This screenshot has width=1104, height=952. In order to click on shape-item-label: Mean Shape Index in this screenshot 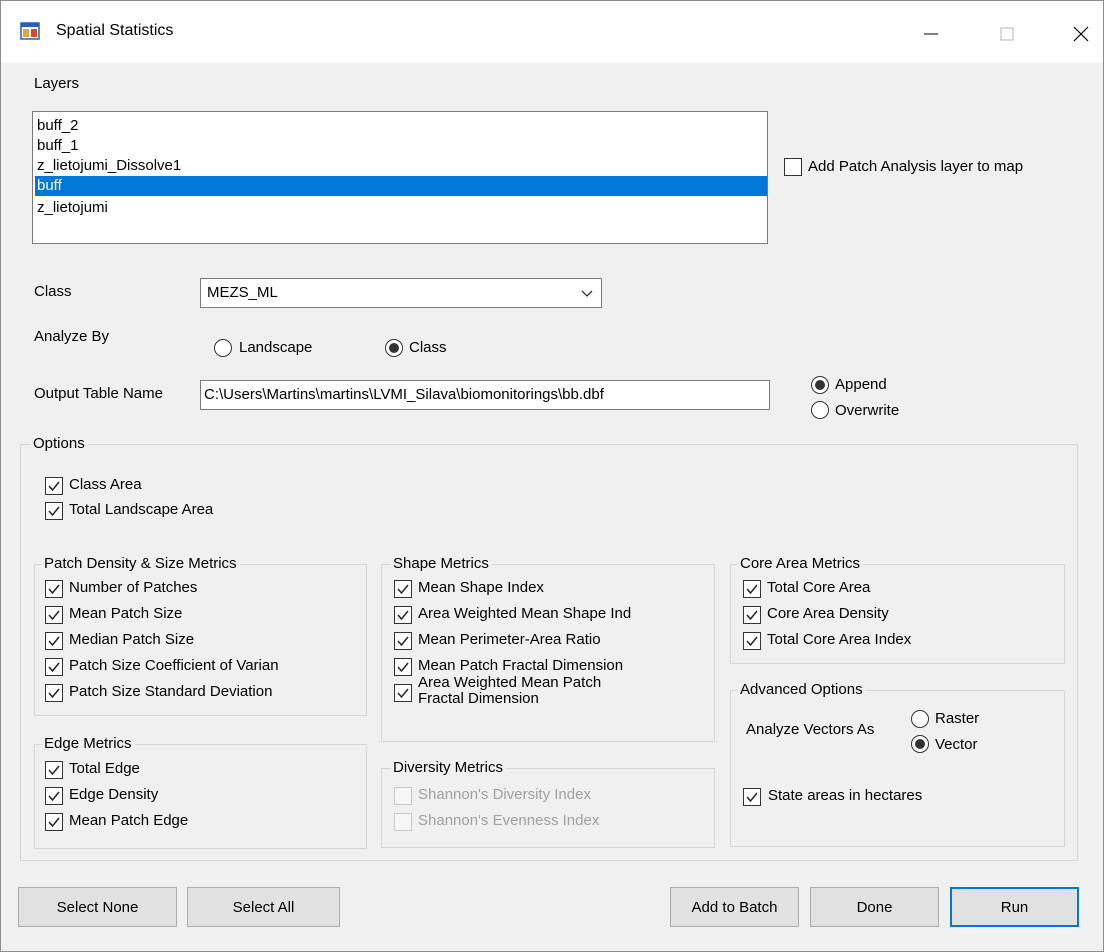, I will do `click(481, 587)`.